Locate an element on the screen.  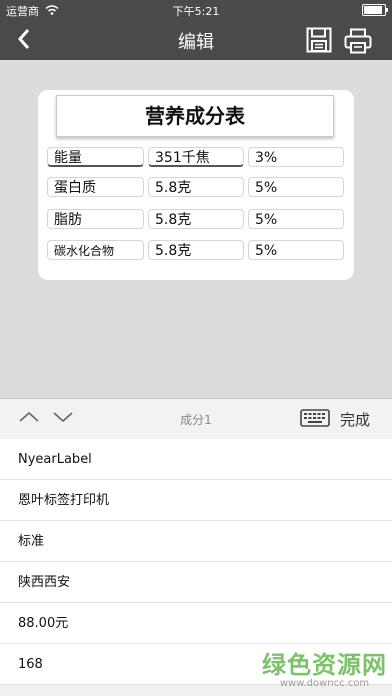
list-item: 88.00元 is located at coordinates (196, 623).